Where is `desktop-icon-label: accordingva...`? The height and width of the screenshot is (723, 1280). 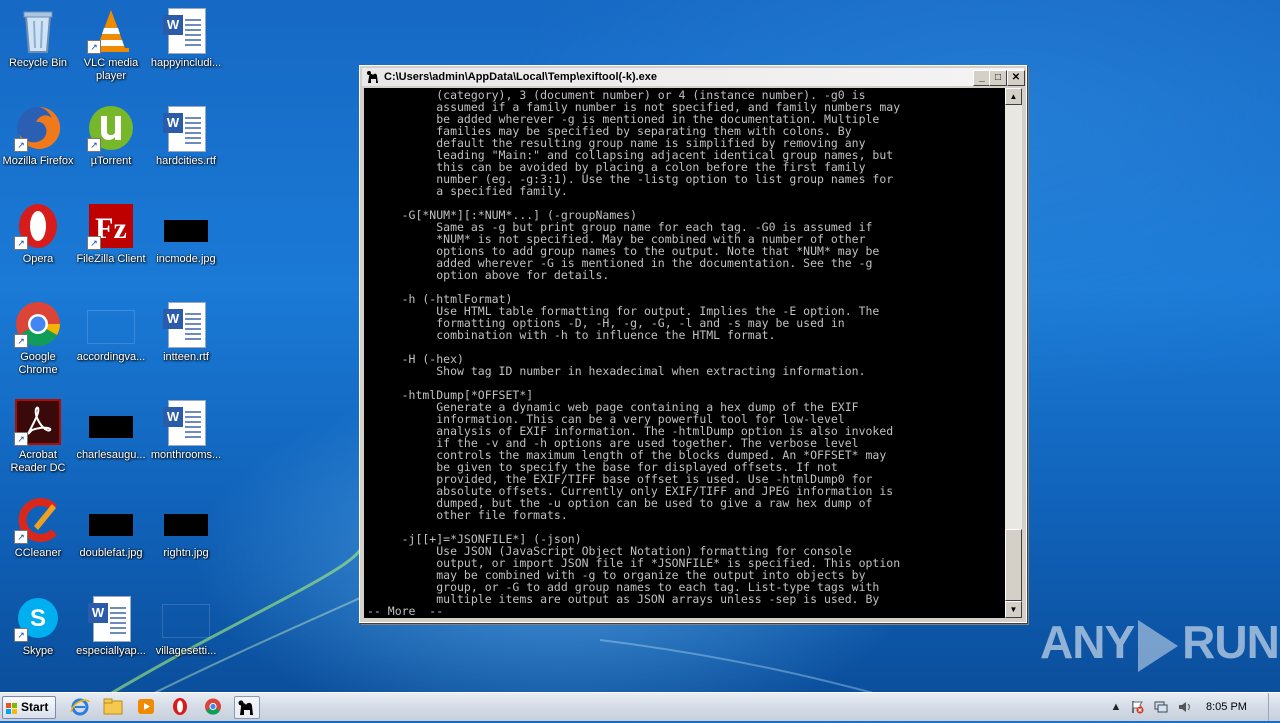 desktop-icon-label: accordingva... is located at coordinates (111, 357).